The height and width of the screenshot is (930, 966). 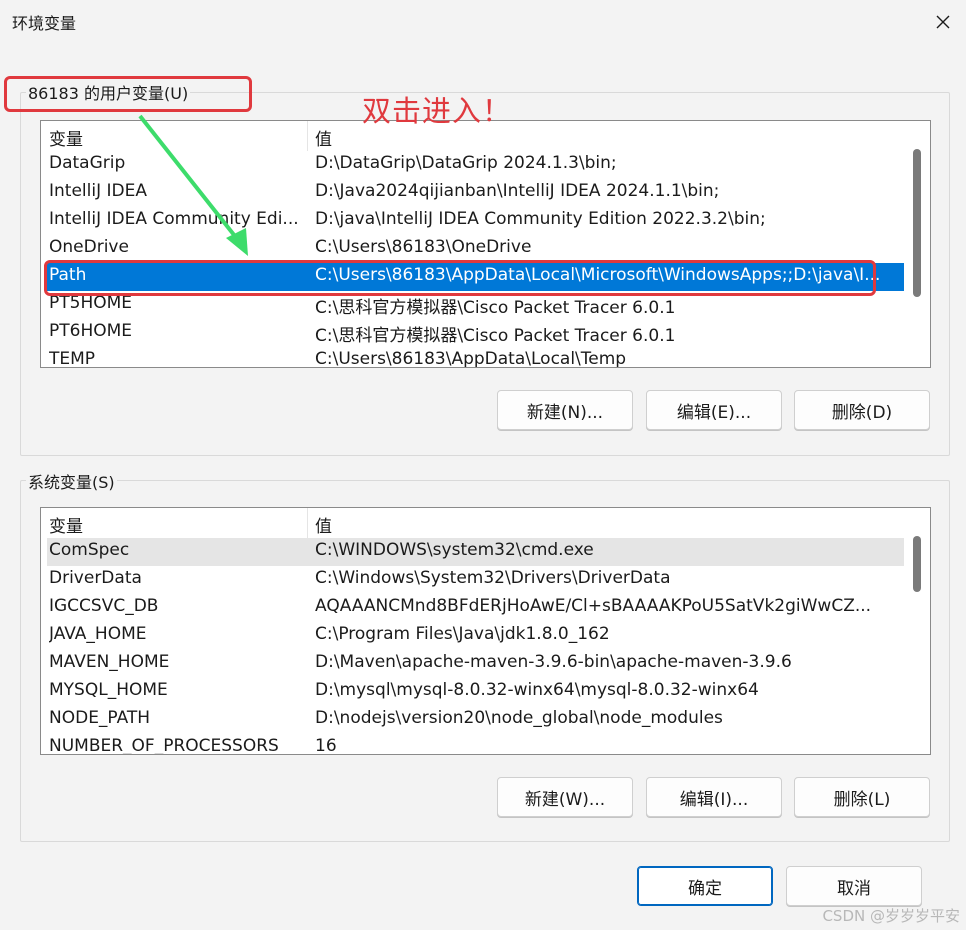 I want to click on cancel-button: 取消, so click(x=854, y=886).